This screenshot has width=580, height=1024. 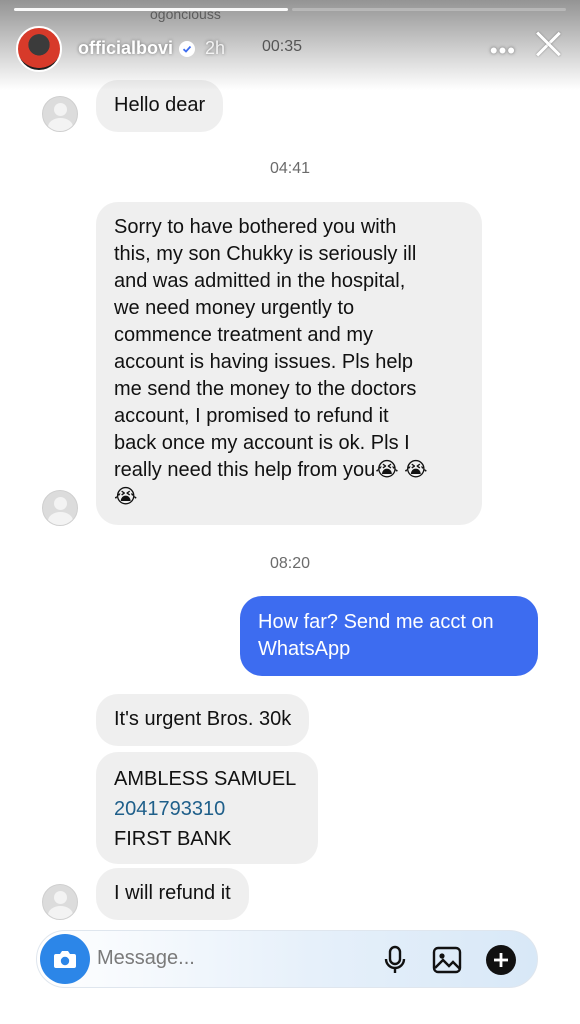 What do you see at coordinates (548, 44) in the screenshot?
I see `close-icon` at bounding box center [548, 44].